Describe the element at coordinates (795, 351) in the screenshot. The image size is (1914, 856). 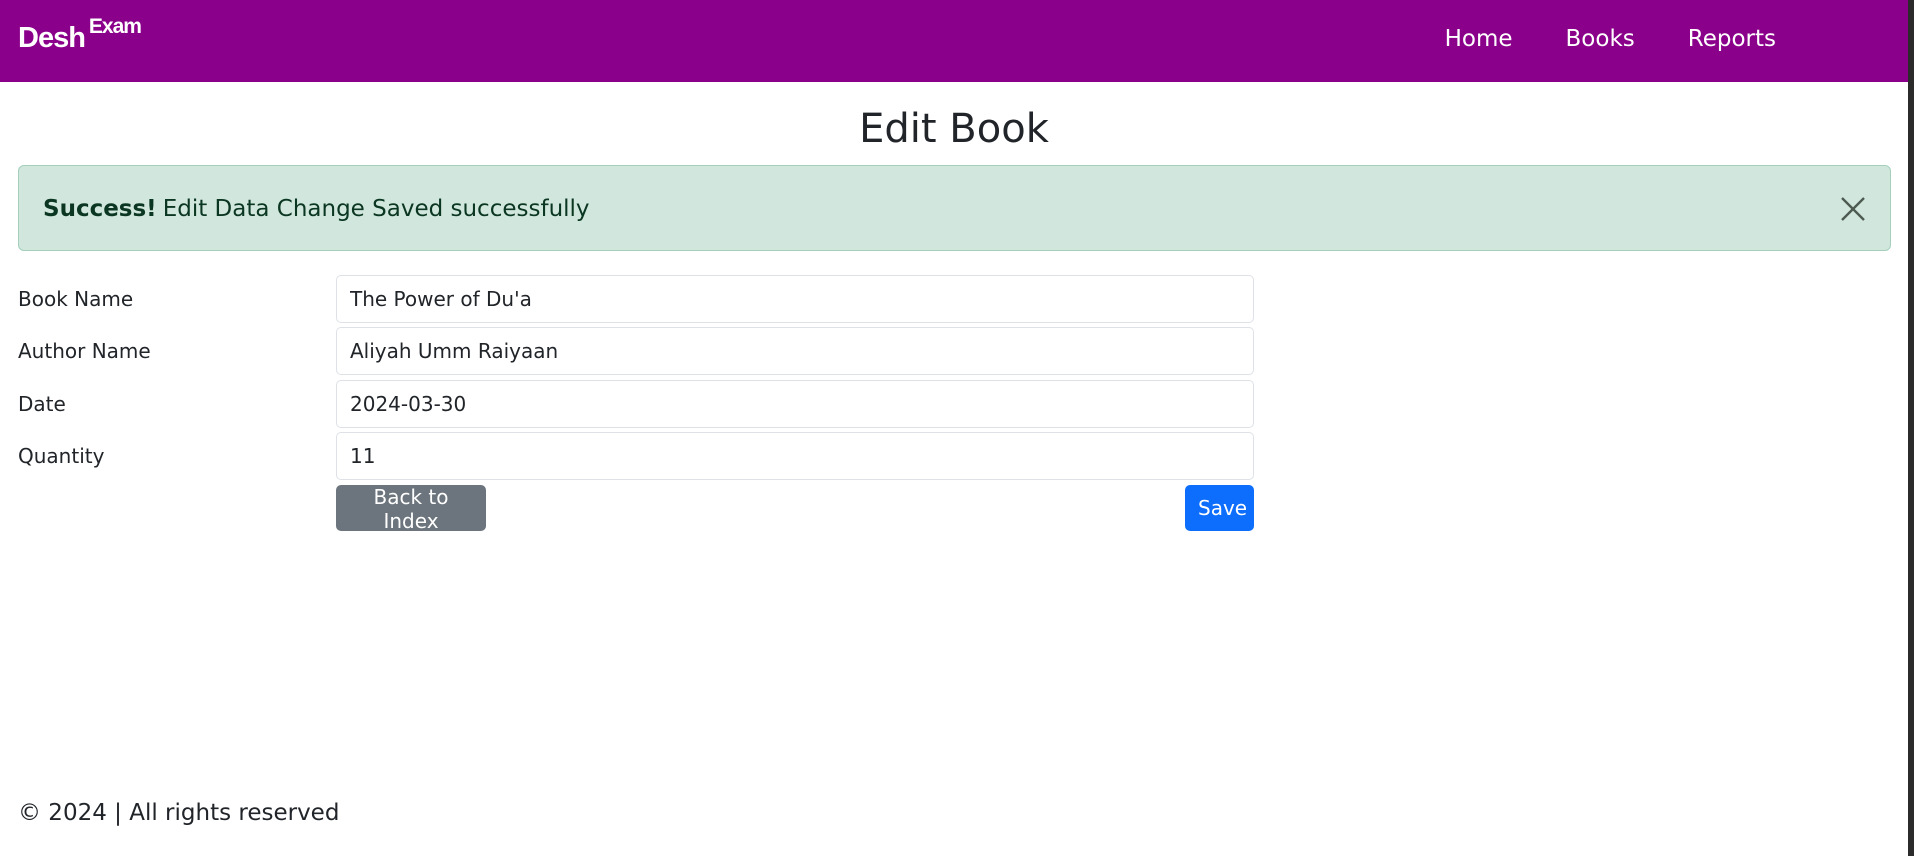
I see `author-name-input` at that location.